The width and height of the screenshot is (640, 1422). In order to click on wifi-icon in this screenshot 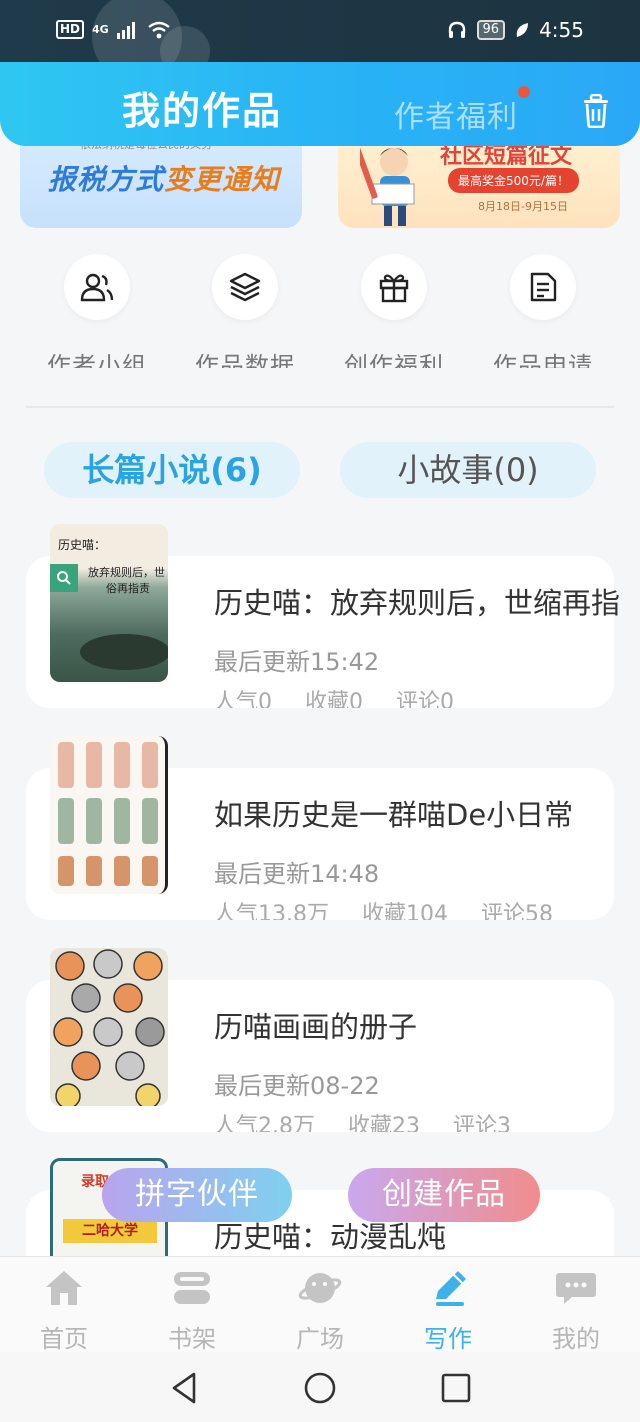, I will do `click(158, 29)`.